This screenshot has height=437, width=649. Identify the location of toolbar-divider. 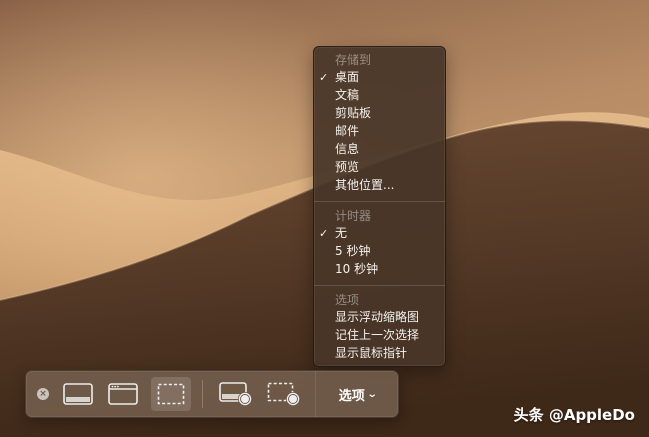
(202, 394).